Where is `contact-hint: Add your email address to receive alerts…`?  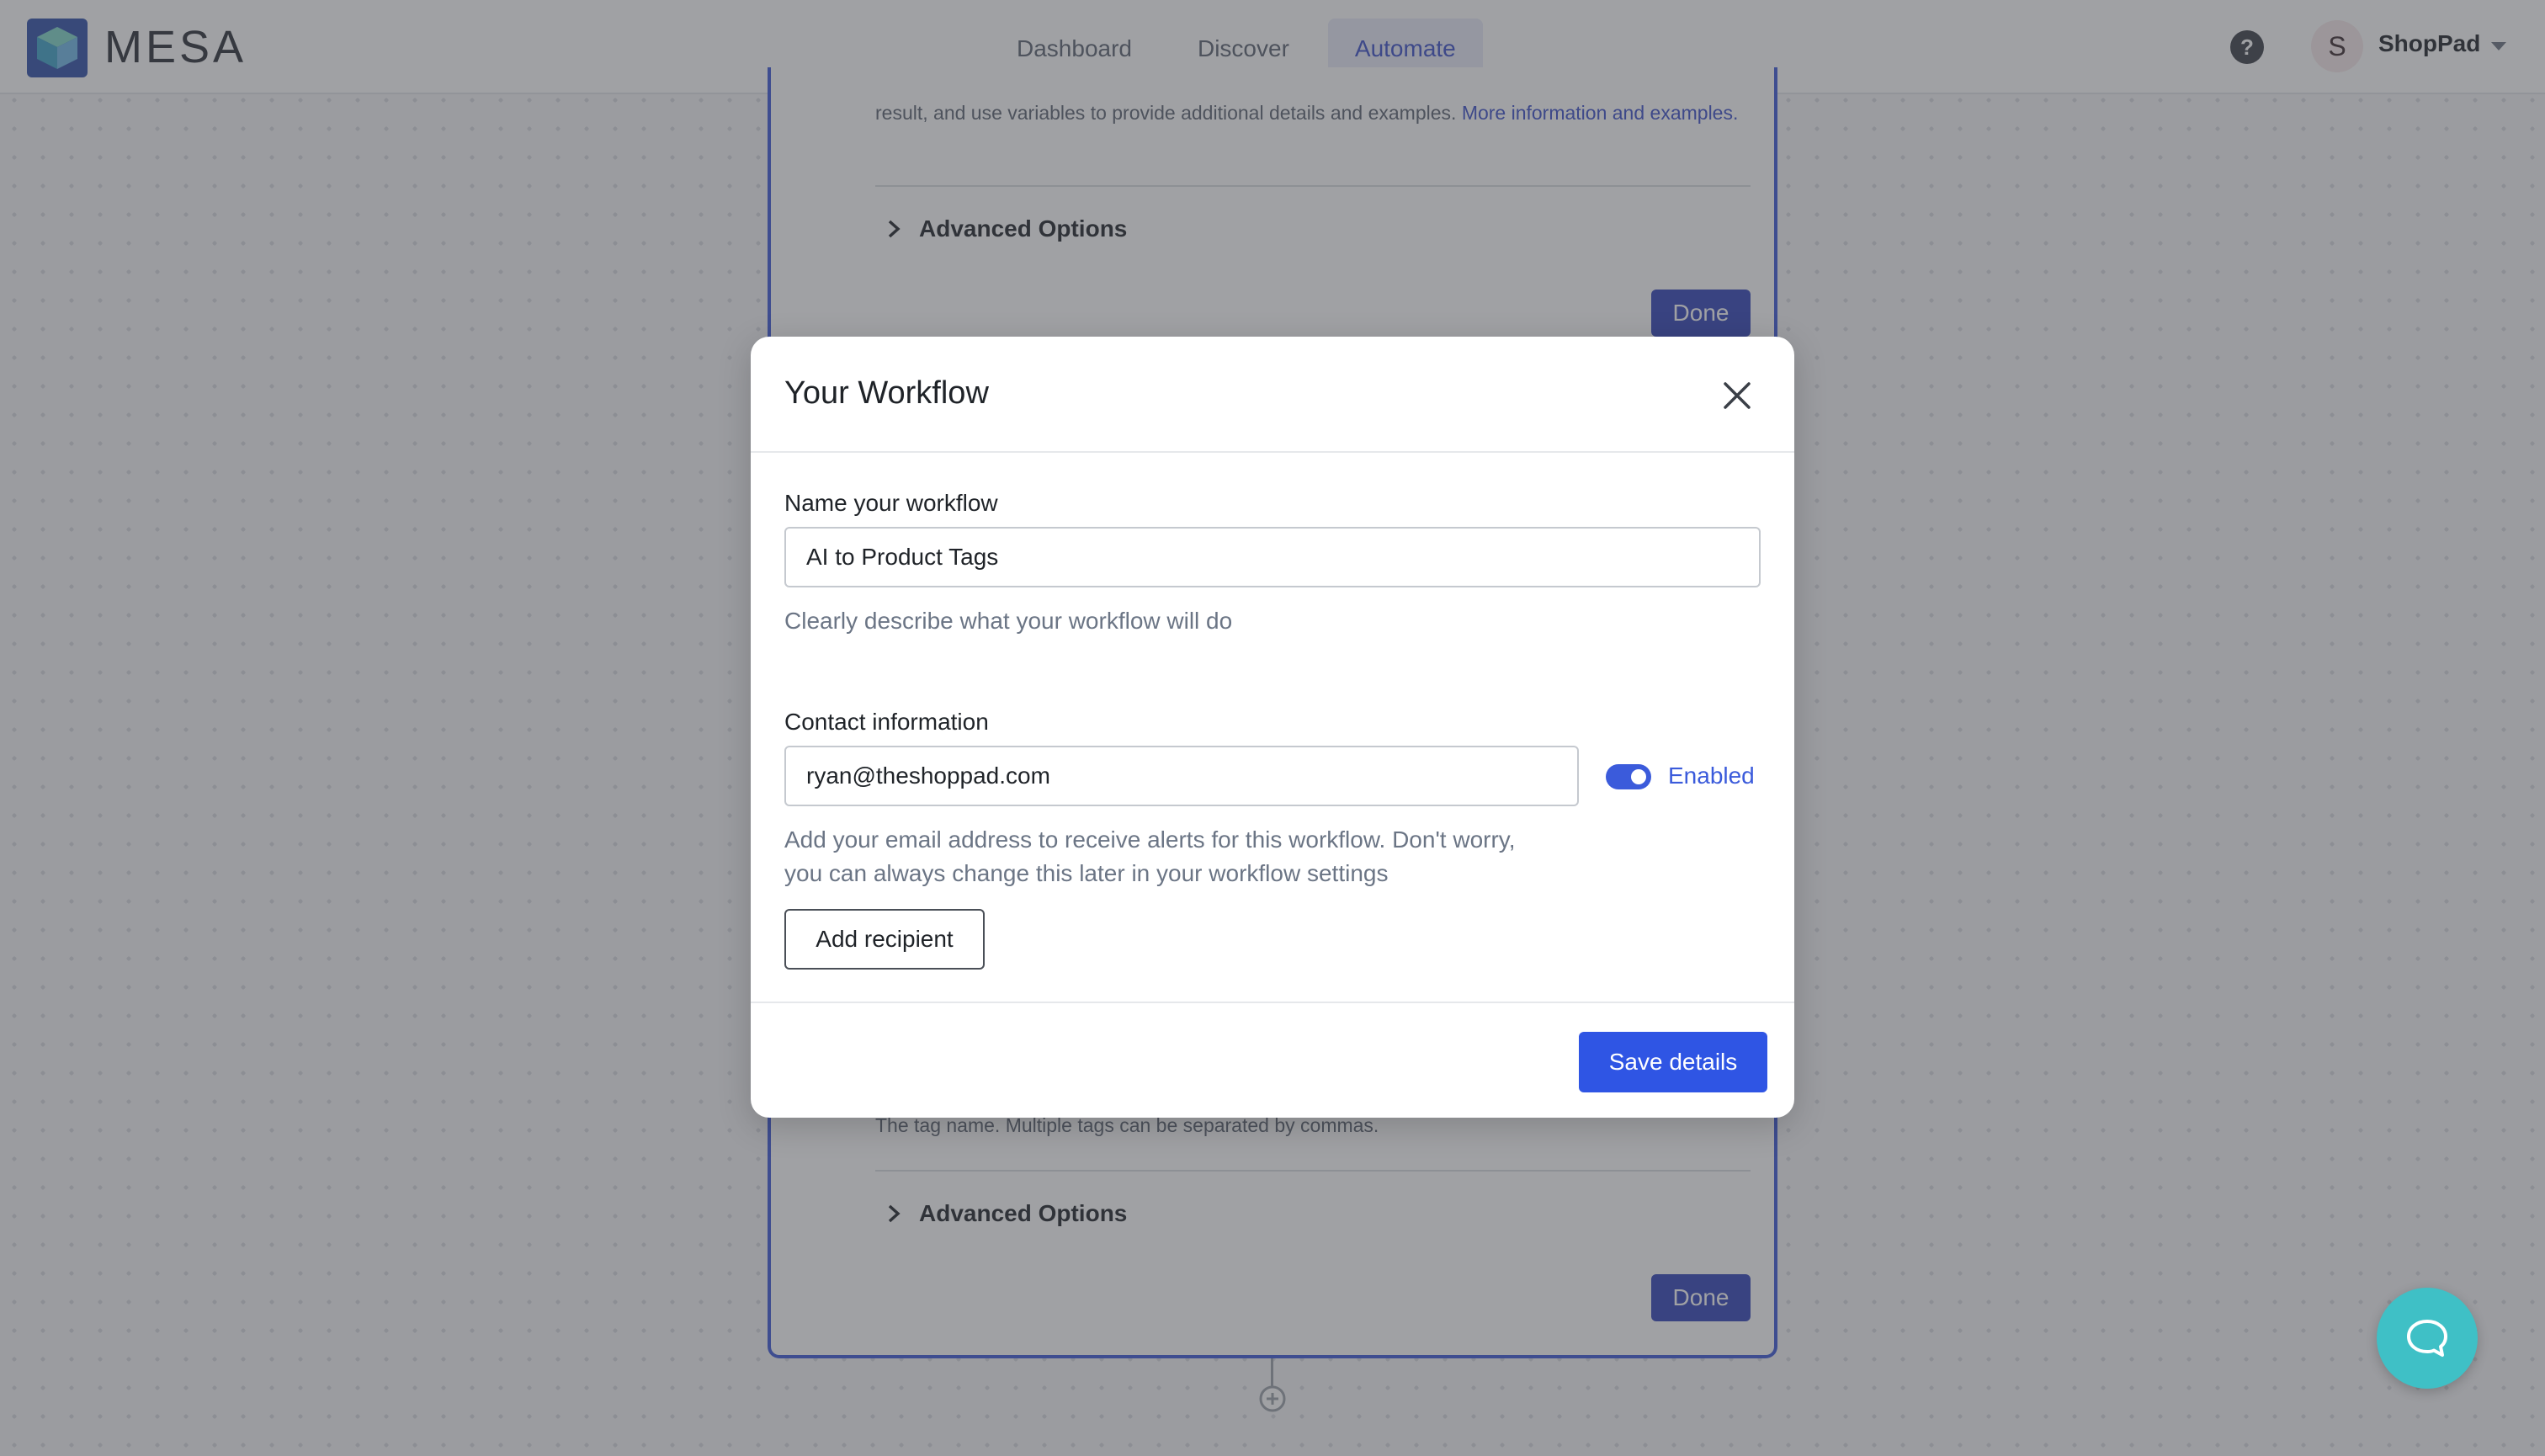
contact-hint: Add your email address to receive alerts… is located at coordinates (1150, 856).